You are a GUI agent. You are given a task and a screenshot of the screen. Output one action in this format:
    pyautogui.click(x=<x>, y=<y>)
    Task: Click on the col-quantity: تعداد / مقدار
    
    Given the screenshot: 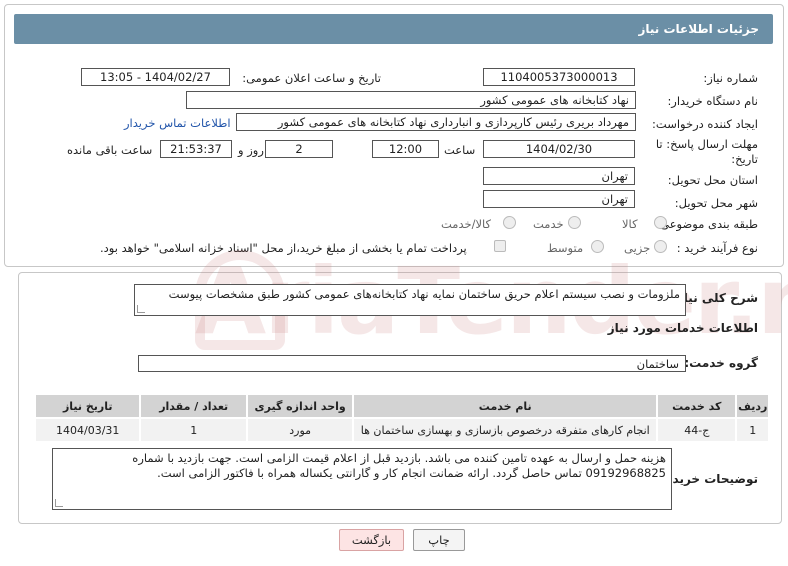 What is the action you would take?
    pyautogui.click(x=193, y=406)
    